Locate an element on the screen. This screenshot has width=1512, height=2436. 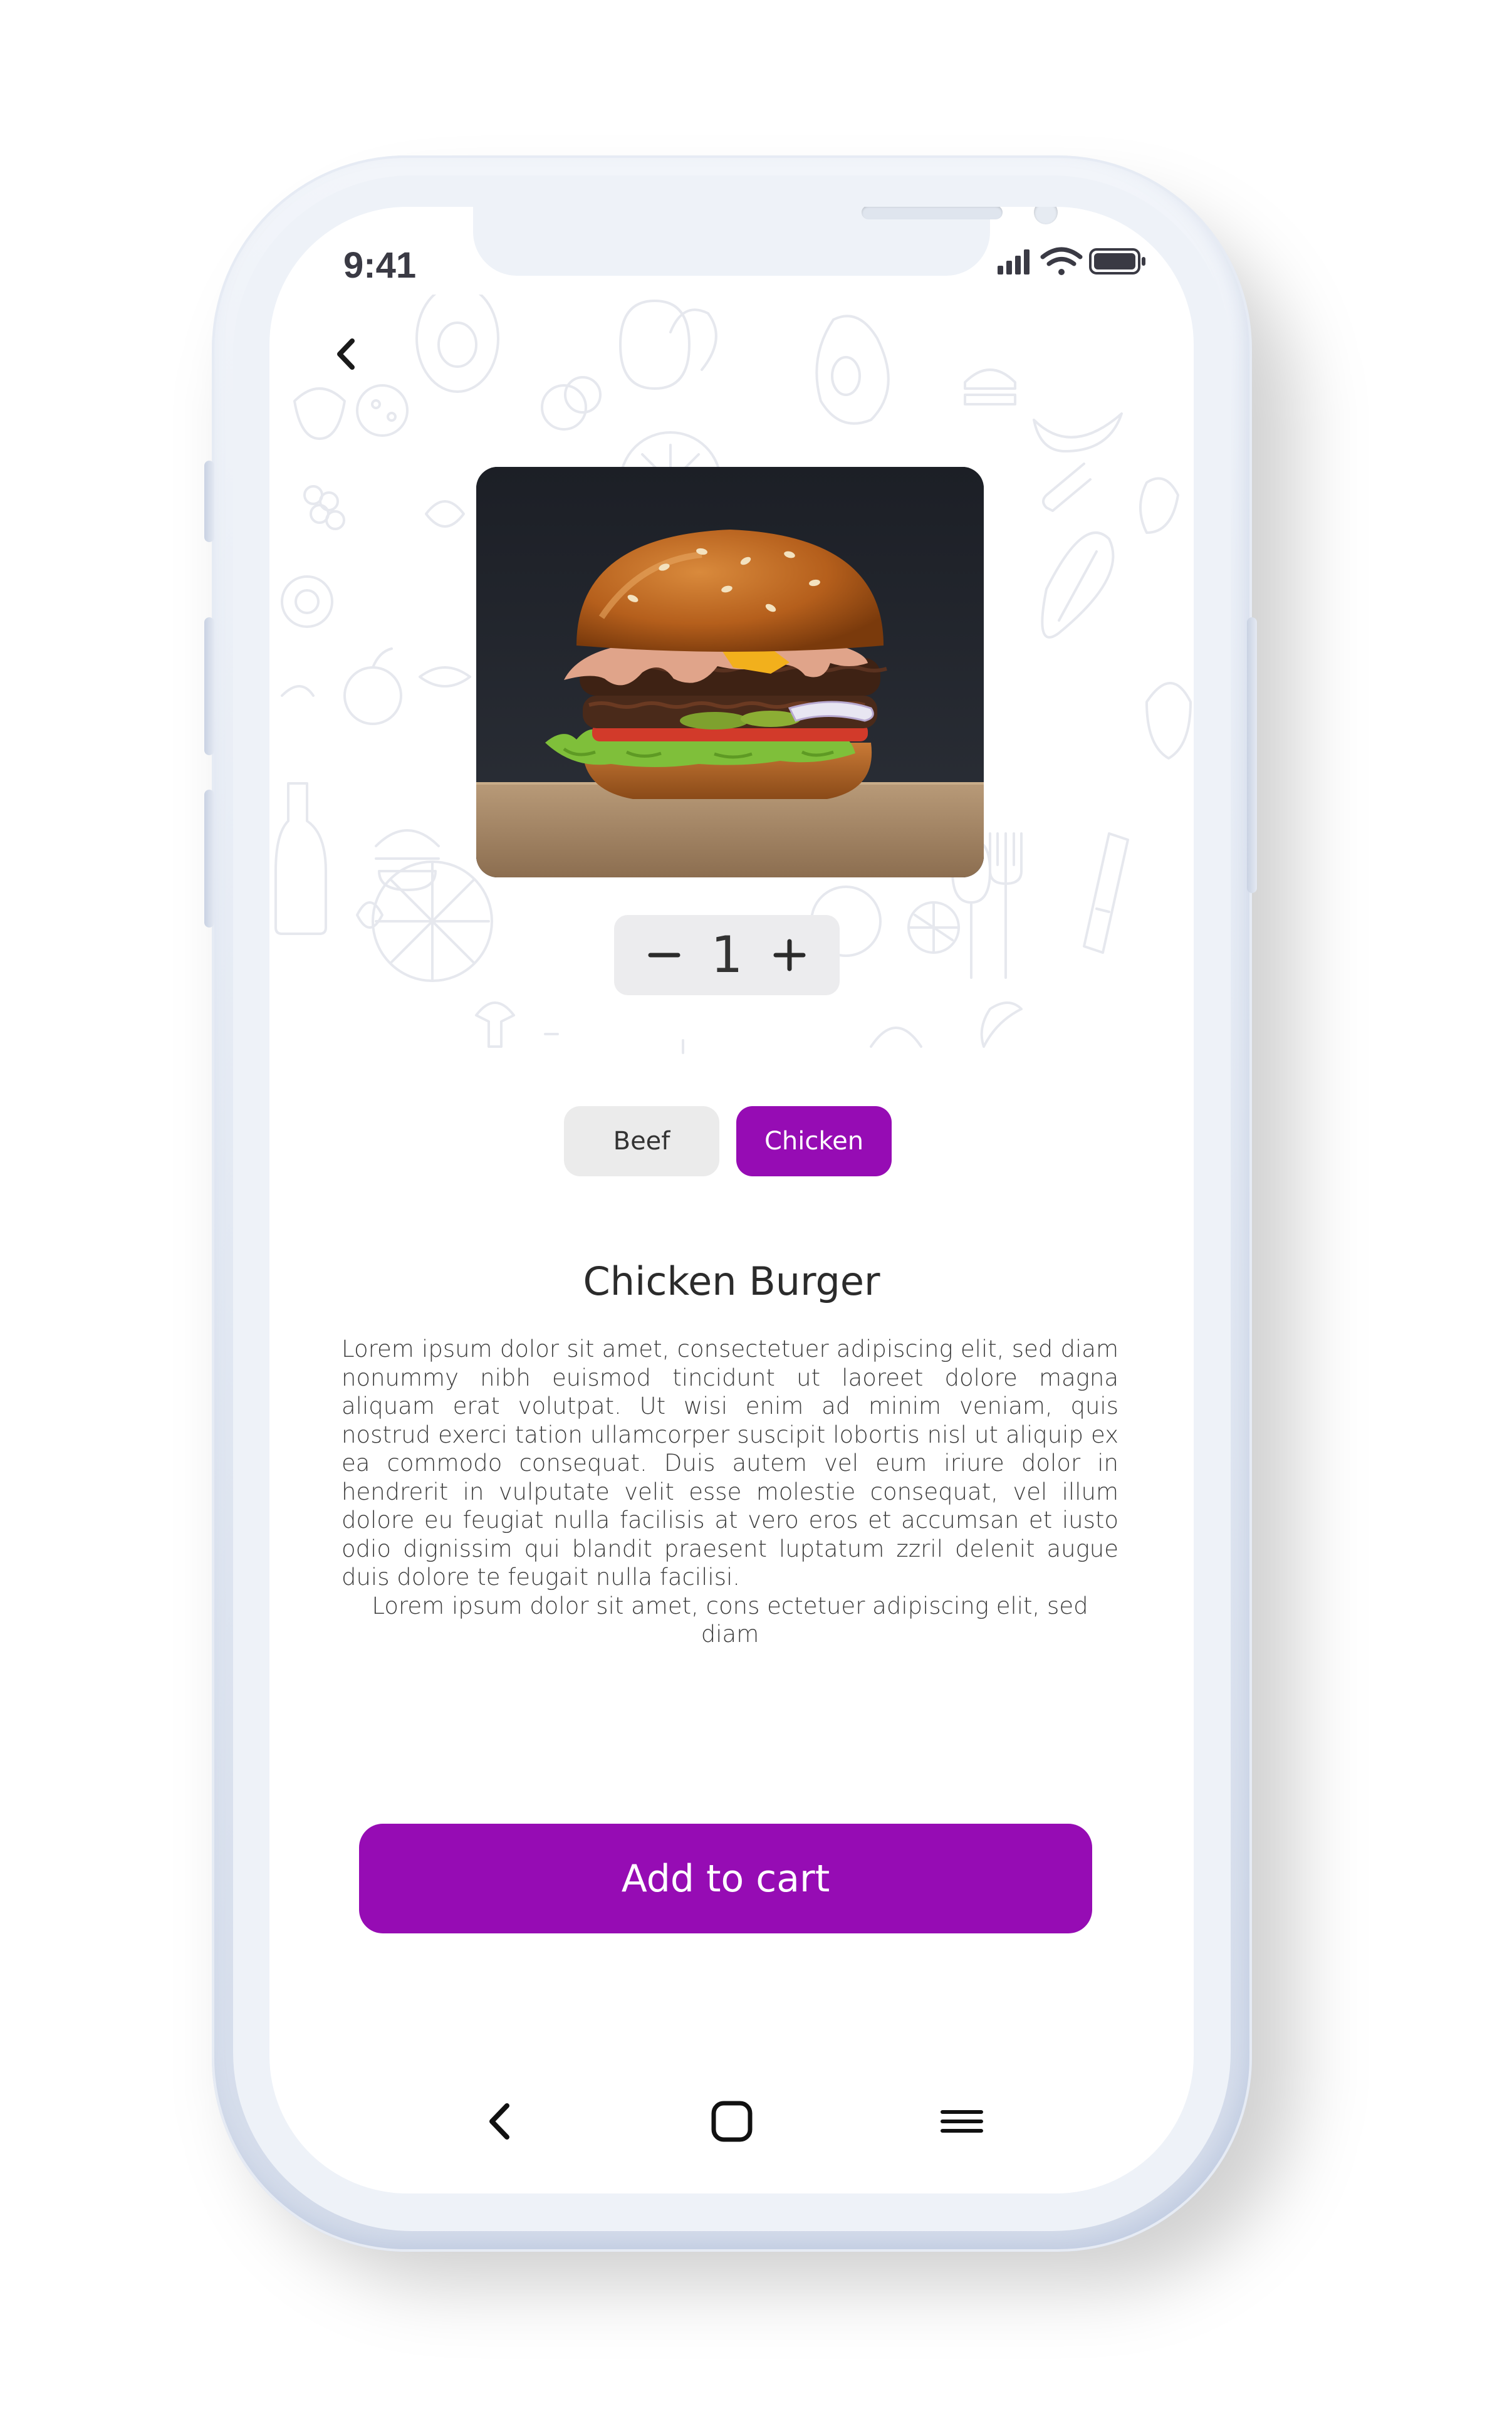
nav-home-button is located at coordinates (732, 2121).